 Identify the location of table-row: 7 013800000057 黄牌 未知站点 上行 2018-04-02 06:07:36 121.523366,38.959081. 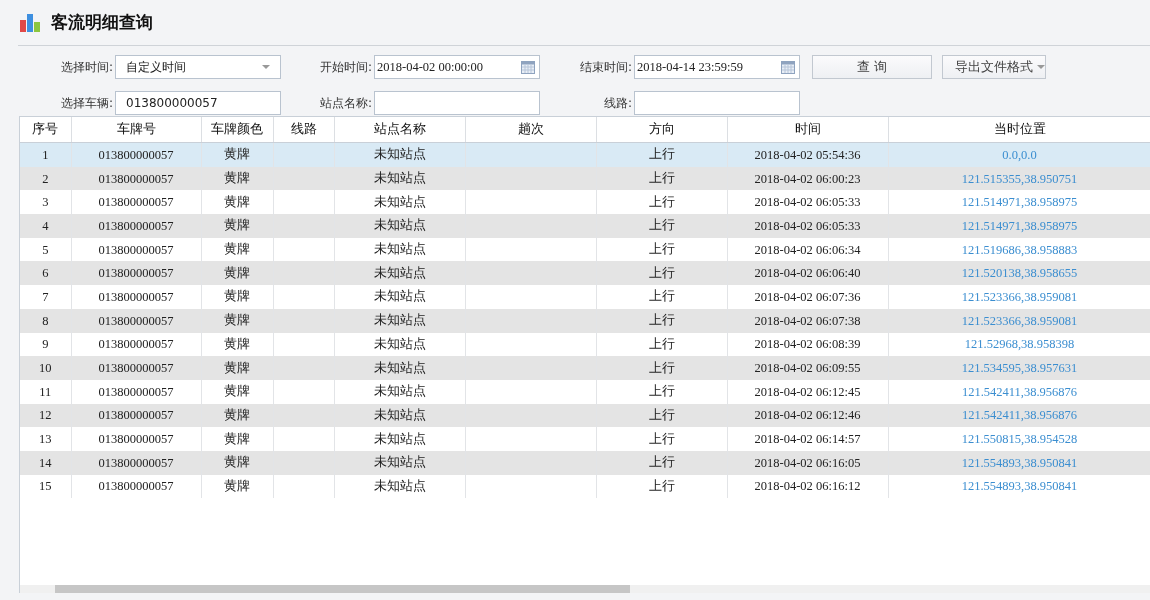
(585, 297).